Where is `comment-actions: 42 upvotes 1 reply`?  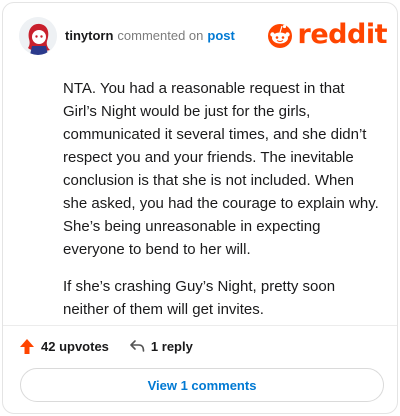
comment-actions: 42 upvotes 1 reply is located at coordinates (106, 346).